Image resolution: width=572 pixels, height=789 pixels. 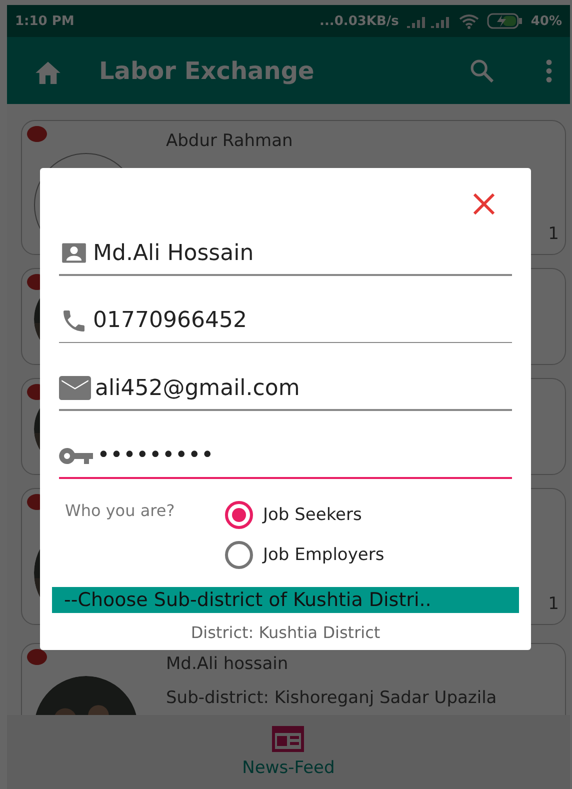 I want to click on role-label: Who you are?, so click(x=120, y=511).